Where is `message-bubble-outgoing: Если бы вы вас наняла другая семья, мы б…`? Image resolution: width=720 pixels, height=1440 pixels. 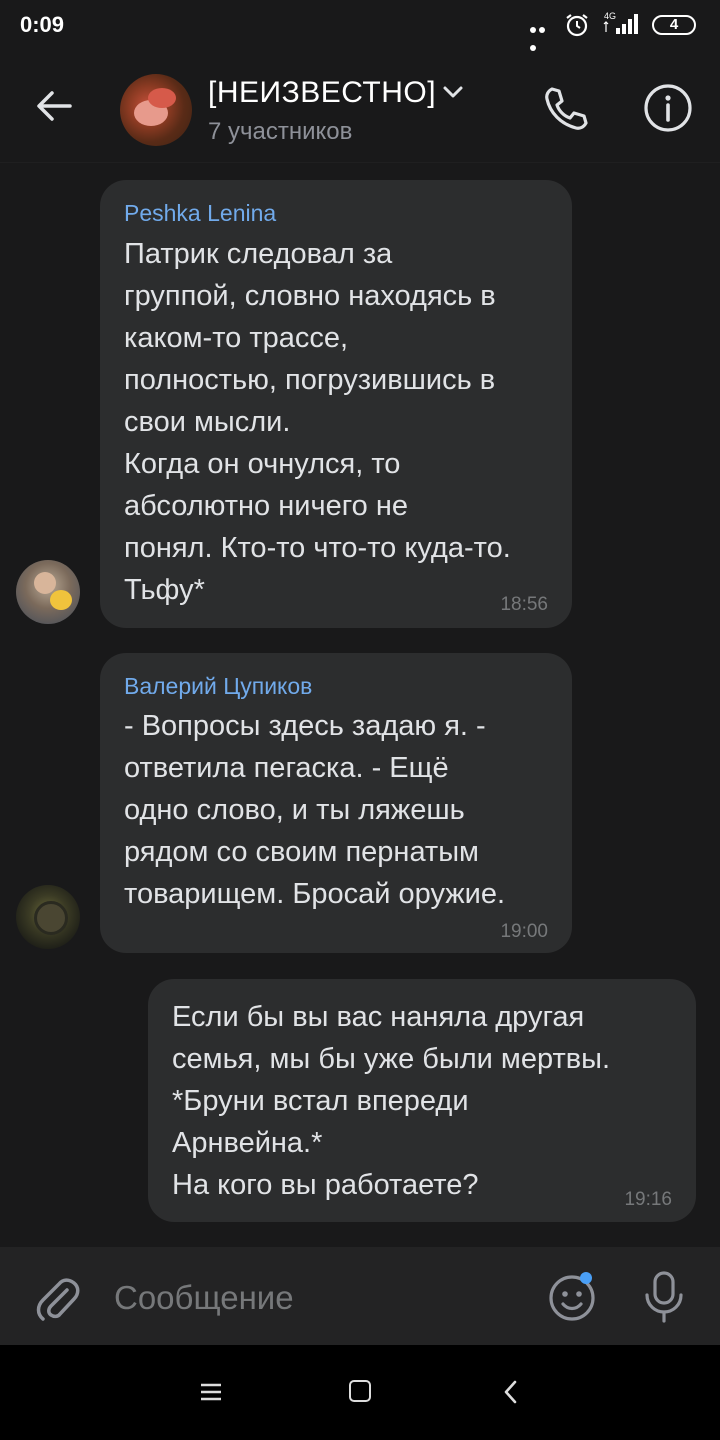 message-bubble-outgoing: Если бы вы вас наняла другая семья, мы б… is located at coordinates (422, 1100).